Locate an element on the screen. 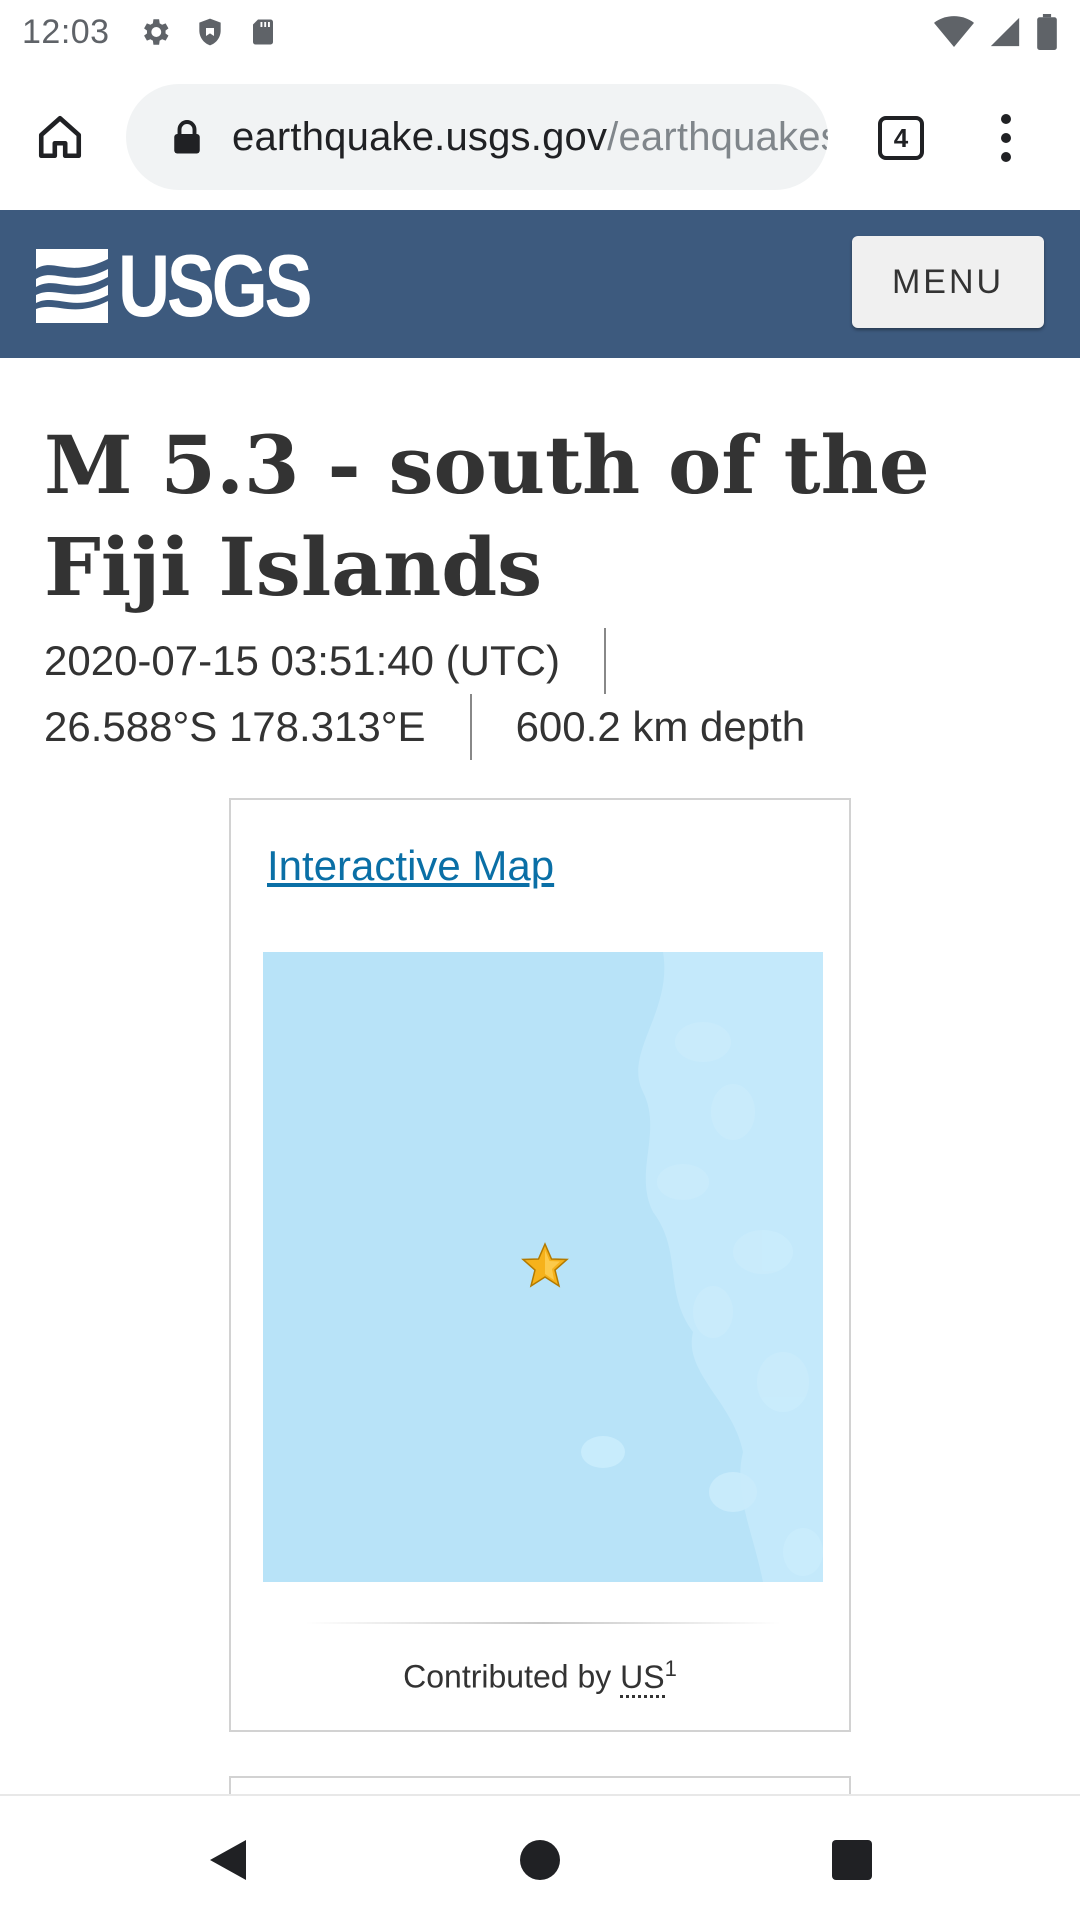  url-domain: earthquake.usgs.gov is located at coordinates (420, 136).